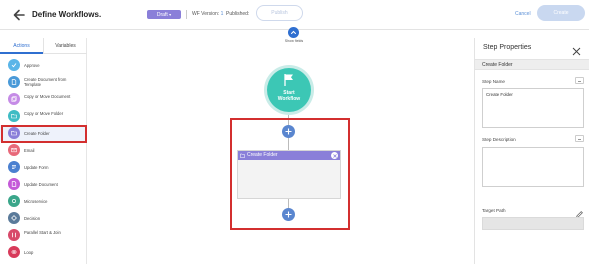 The image size is (589, 264). I want to click on create-button: Create, so click(561, 13).